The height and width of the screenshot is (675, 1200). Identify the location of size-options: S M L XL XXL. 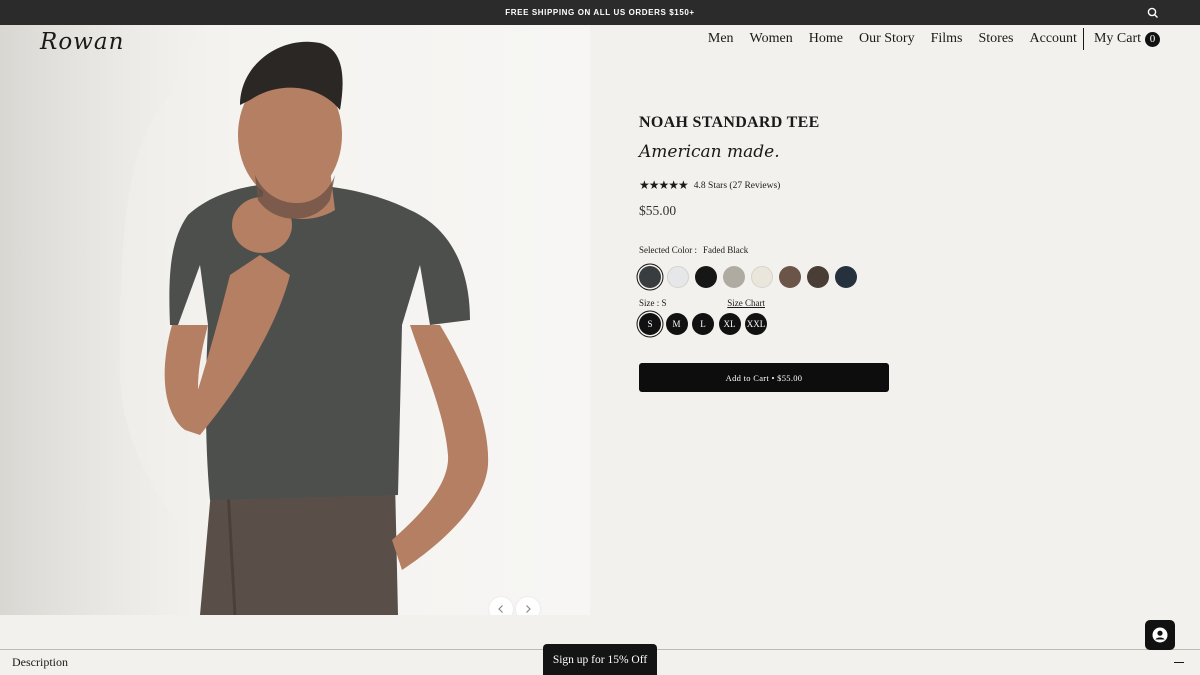
(764, 324).